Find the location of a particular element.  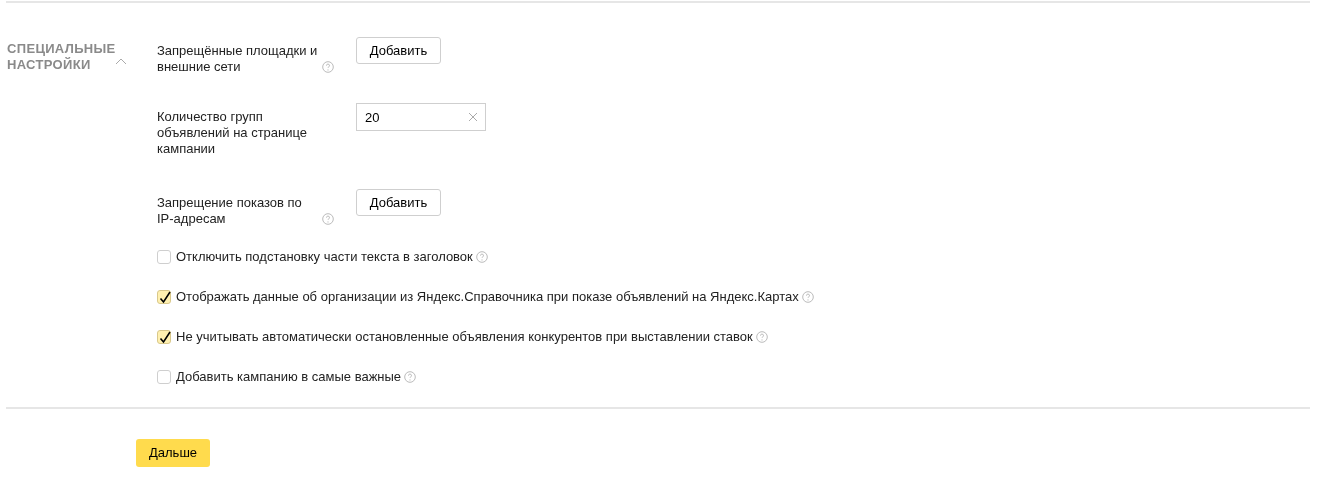

checkbox-label: Отключить подстановку части текста в заголовок is located at coordinates (324, 257).